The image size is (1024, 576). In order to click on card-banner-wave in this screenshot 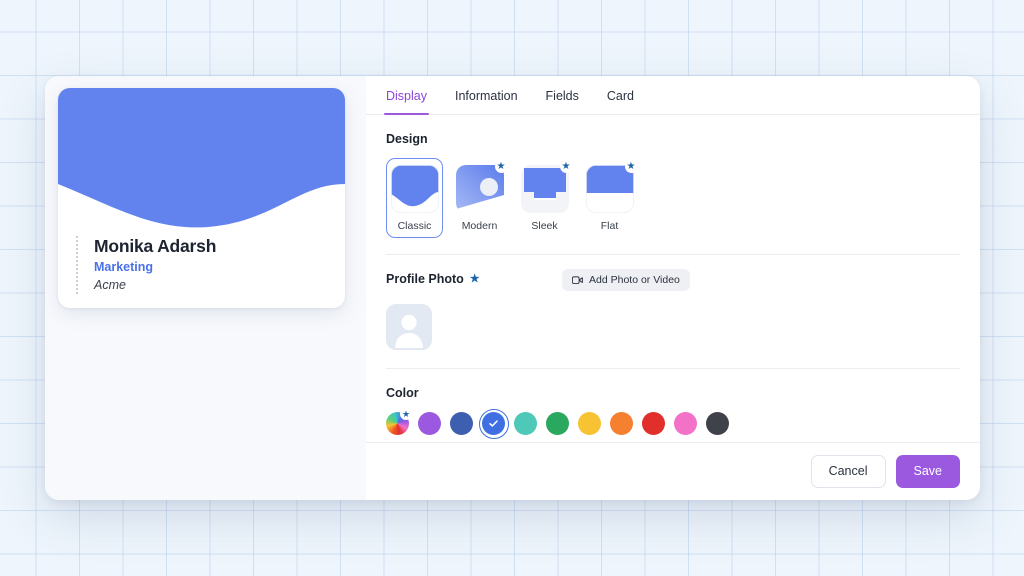, I will do `click(201, 158)`.